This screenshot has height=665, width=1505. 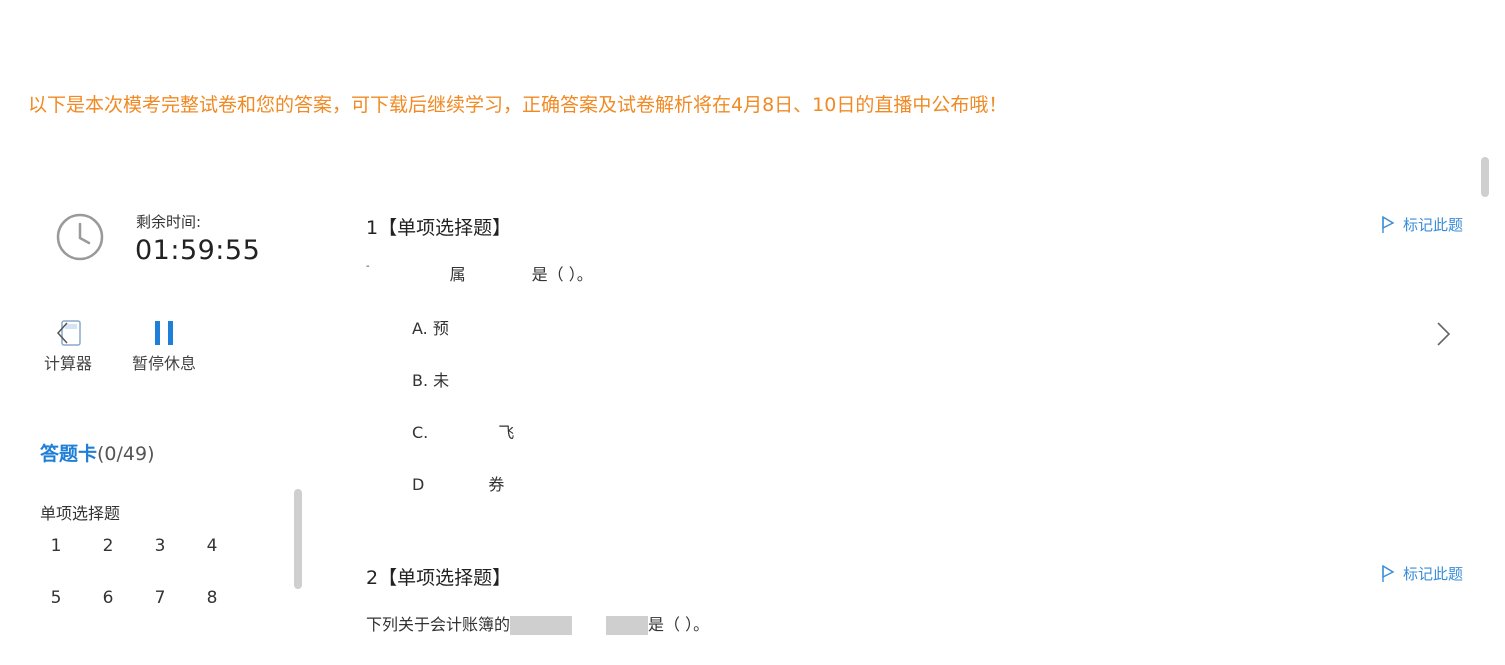 I want to click on page-scrollbar, so click(x=1485, y=177).